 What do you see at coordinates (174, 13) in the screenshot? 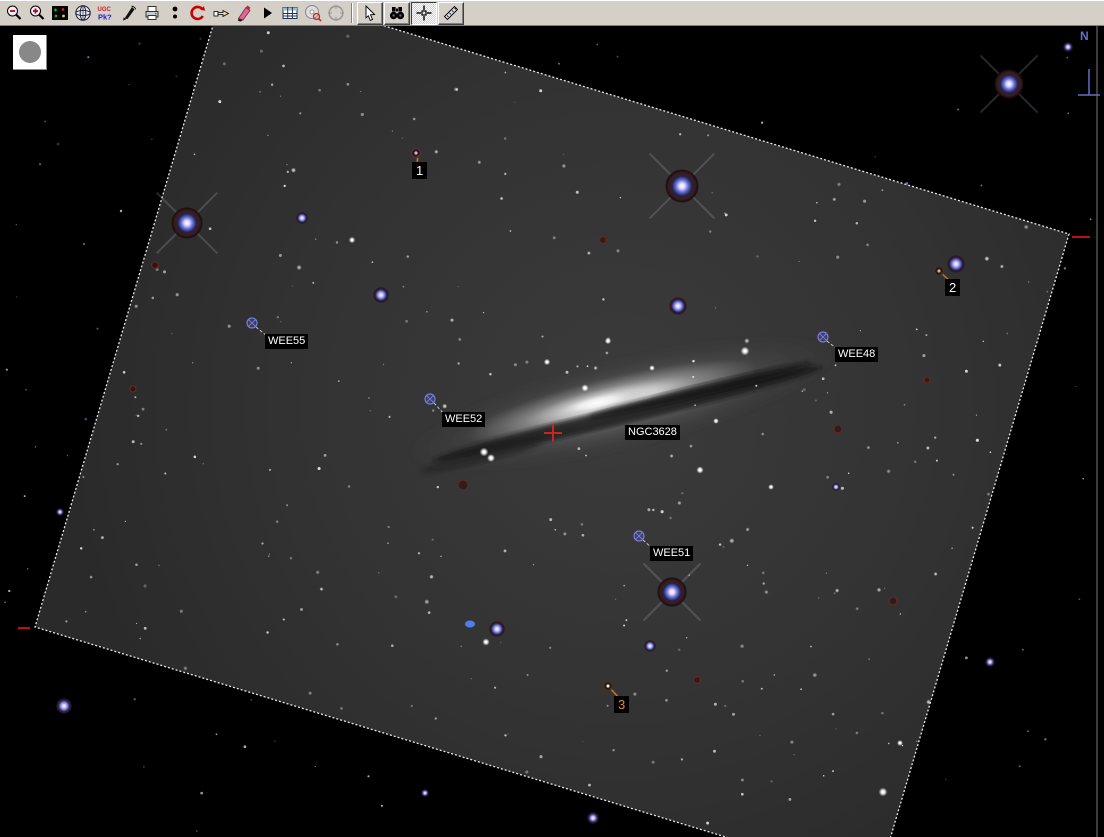
I see `info-exclamation-icon` at bounding box center [174, 13].